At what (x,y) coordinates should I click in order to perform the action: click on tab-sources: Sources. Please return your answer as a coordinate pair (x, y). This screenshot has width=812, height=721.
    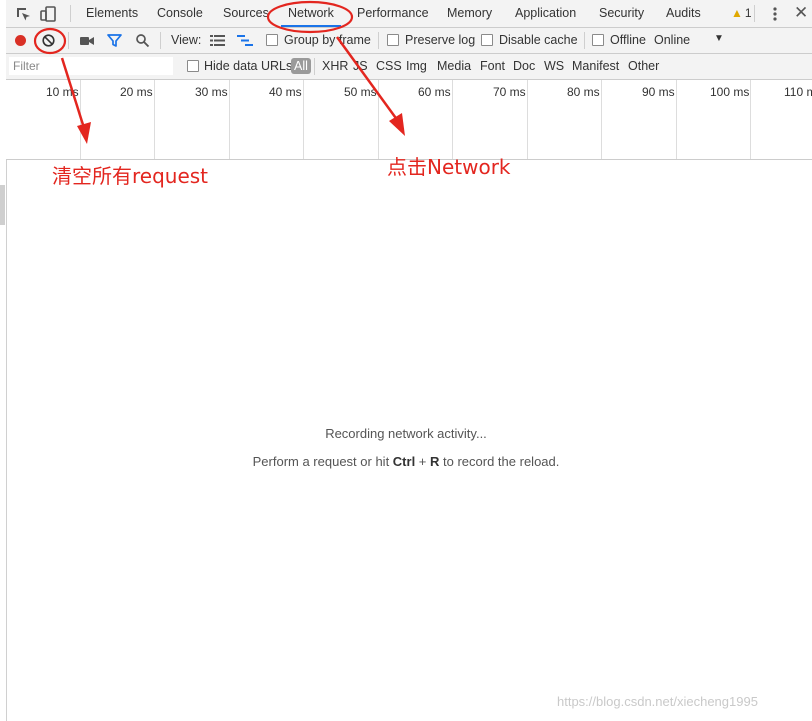
    Looking at the image, I should click on (246, 13).